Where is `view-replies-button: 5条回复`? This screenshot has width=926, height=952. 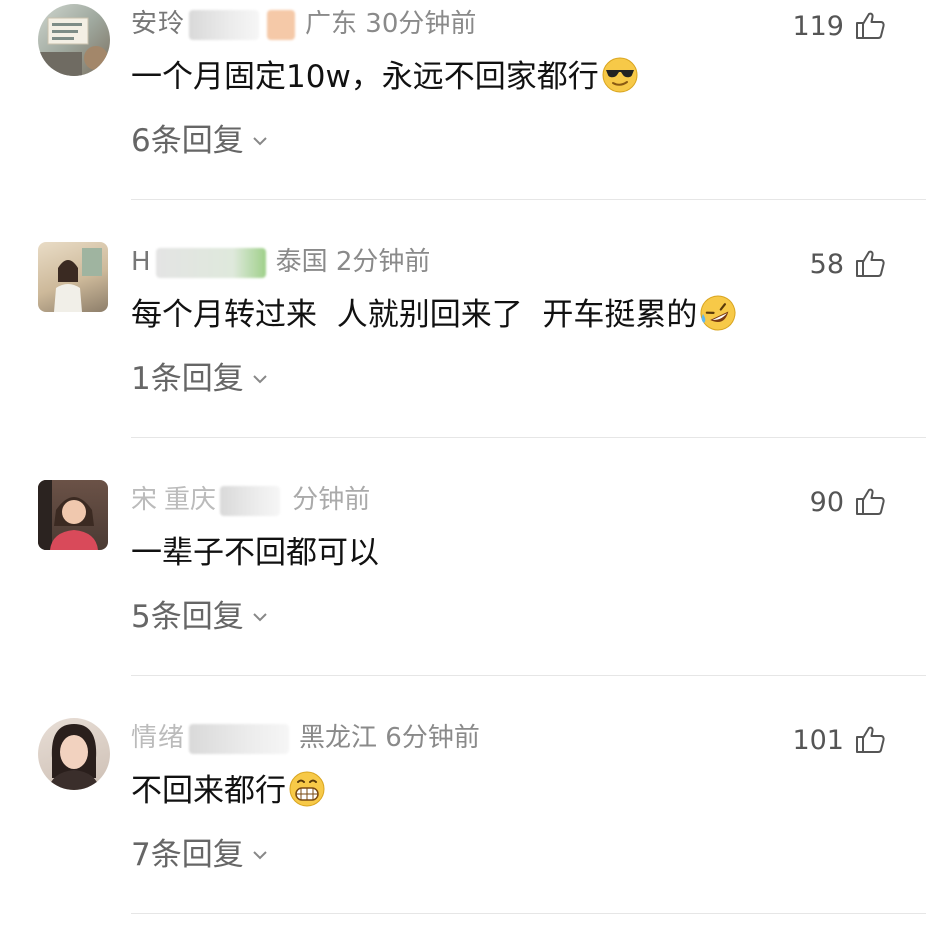 view-replies-button: 5条回复 is located at coordinates (200, 617).